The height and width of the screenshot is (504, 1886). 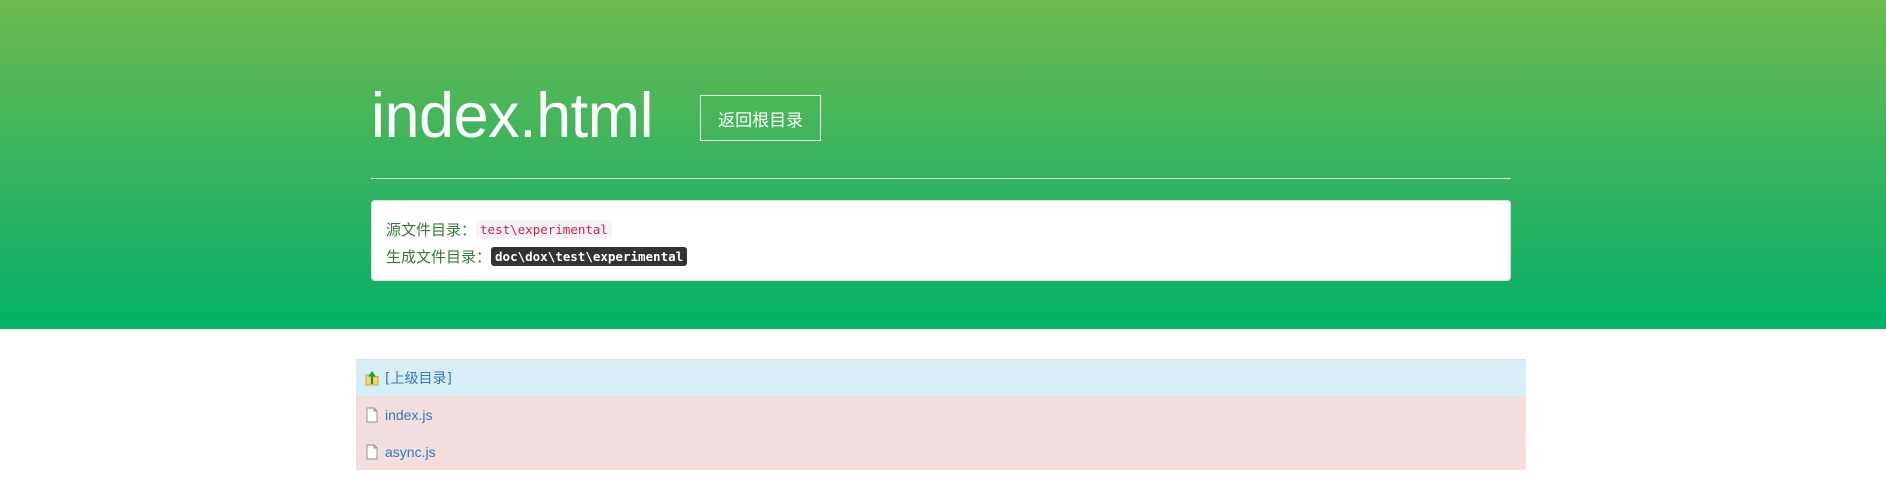 I want to click on file-list: [上级目录] index.js async.js, so click(x=941, y=414).